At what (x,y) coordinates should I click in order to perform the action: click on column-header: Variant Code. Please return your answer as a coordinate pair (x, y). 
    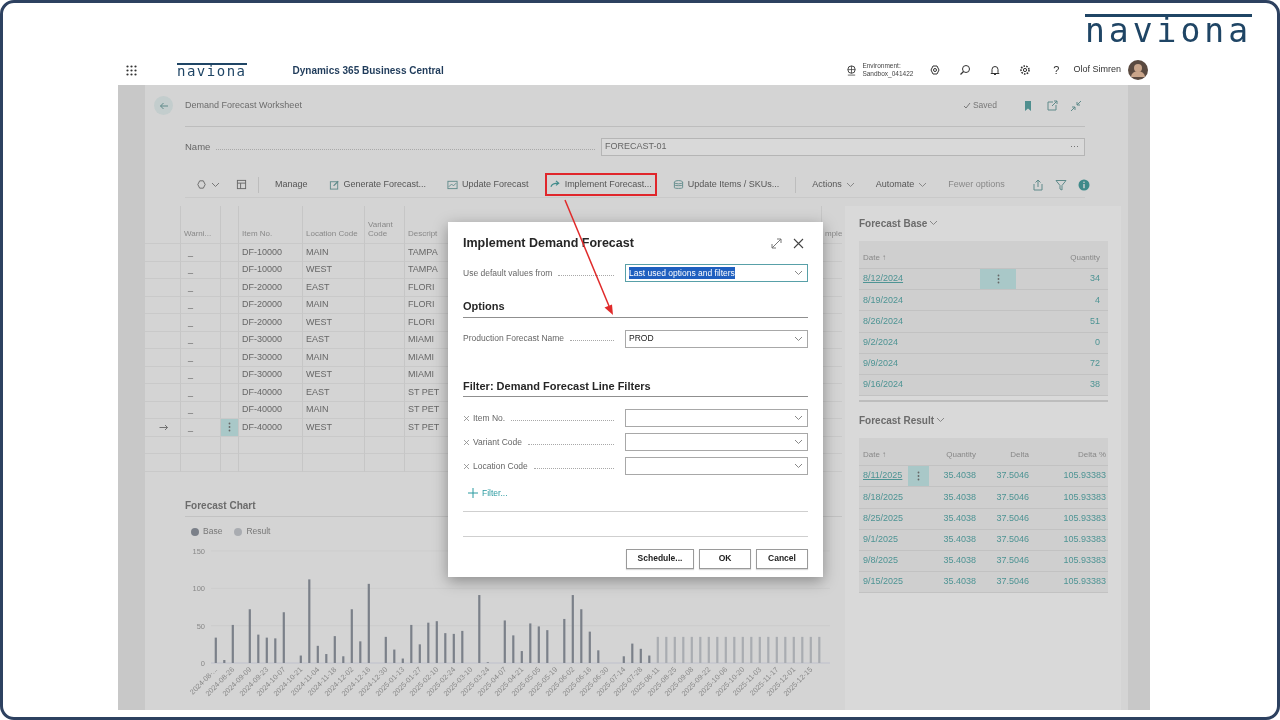
    Looking at the image, I should click on (385, 225).